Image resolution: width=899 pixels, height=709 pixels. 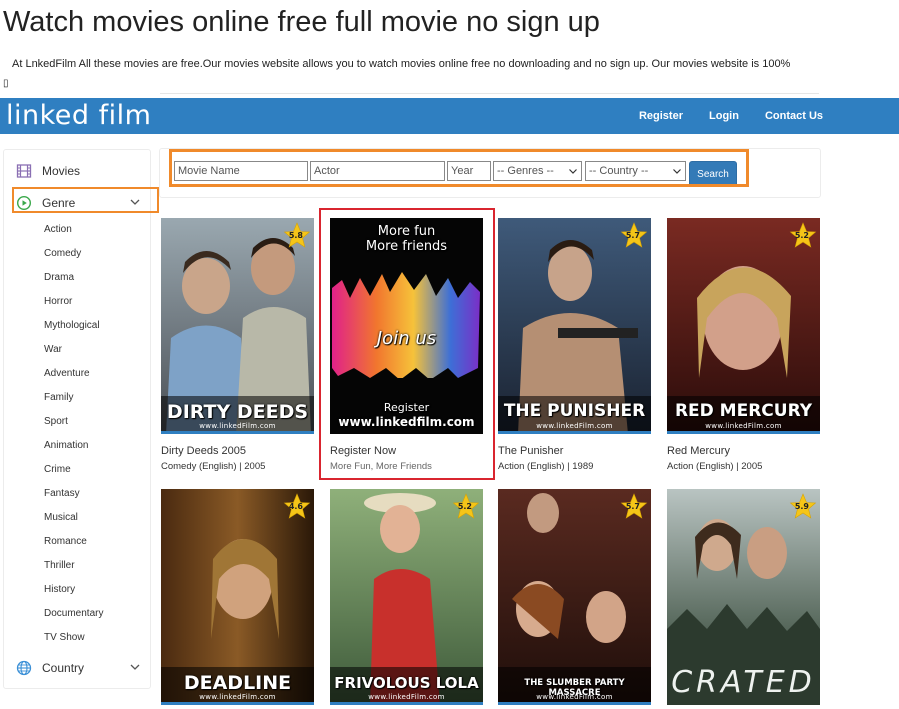 I want to click on navbar: linked film Register Login Contact Us, so click(x=449, y=116).